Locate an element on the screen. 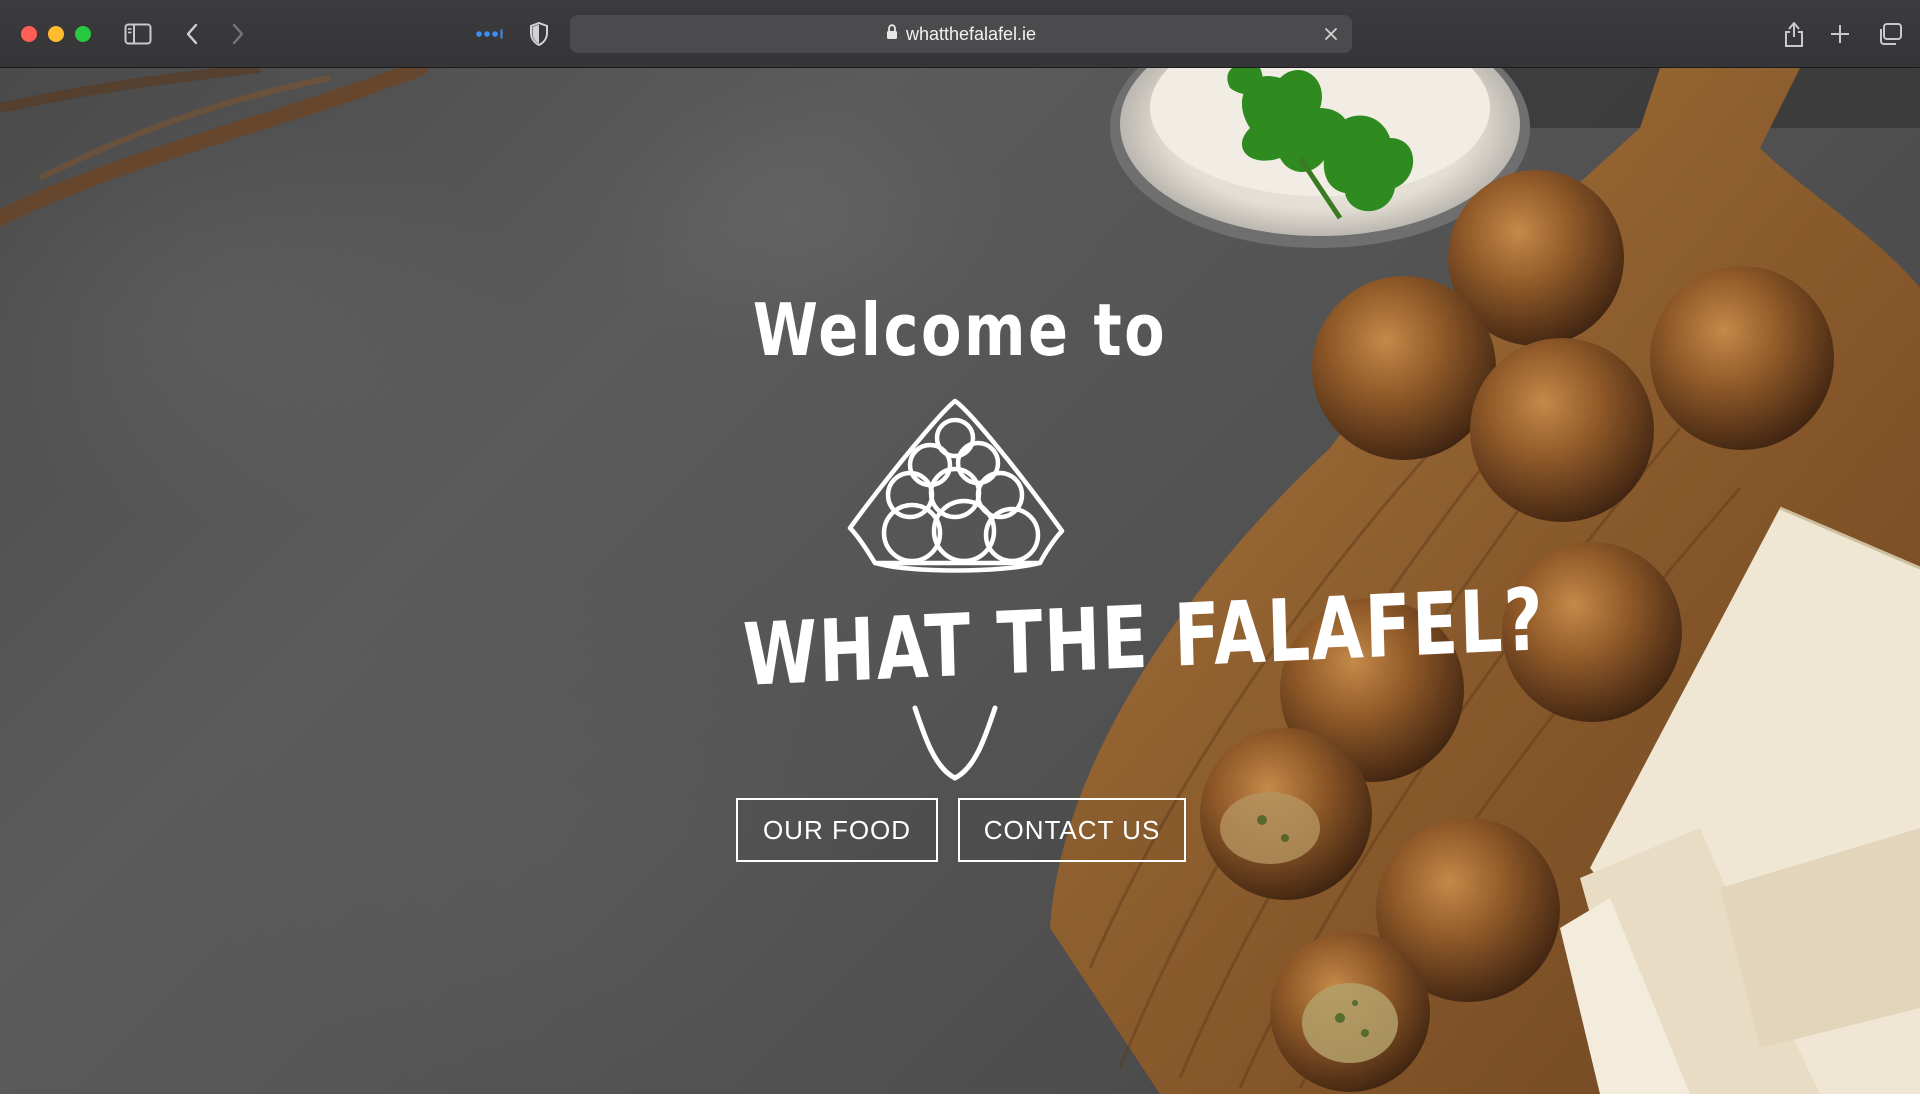 The image size is (1920, 1100). close-window-button is located at coordinates (29, 34).